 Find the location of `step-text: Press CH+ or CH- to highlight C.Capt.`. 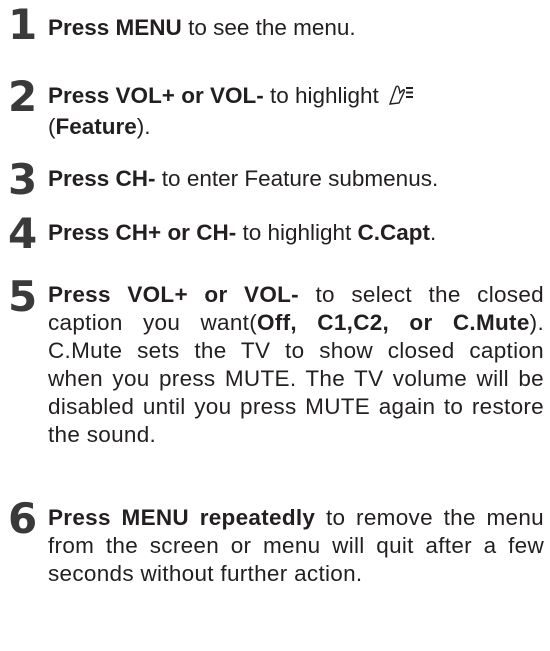

step-text: Press CH+ or CH- to highlight C.Capt. is located at coordinates (296, 233).